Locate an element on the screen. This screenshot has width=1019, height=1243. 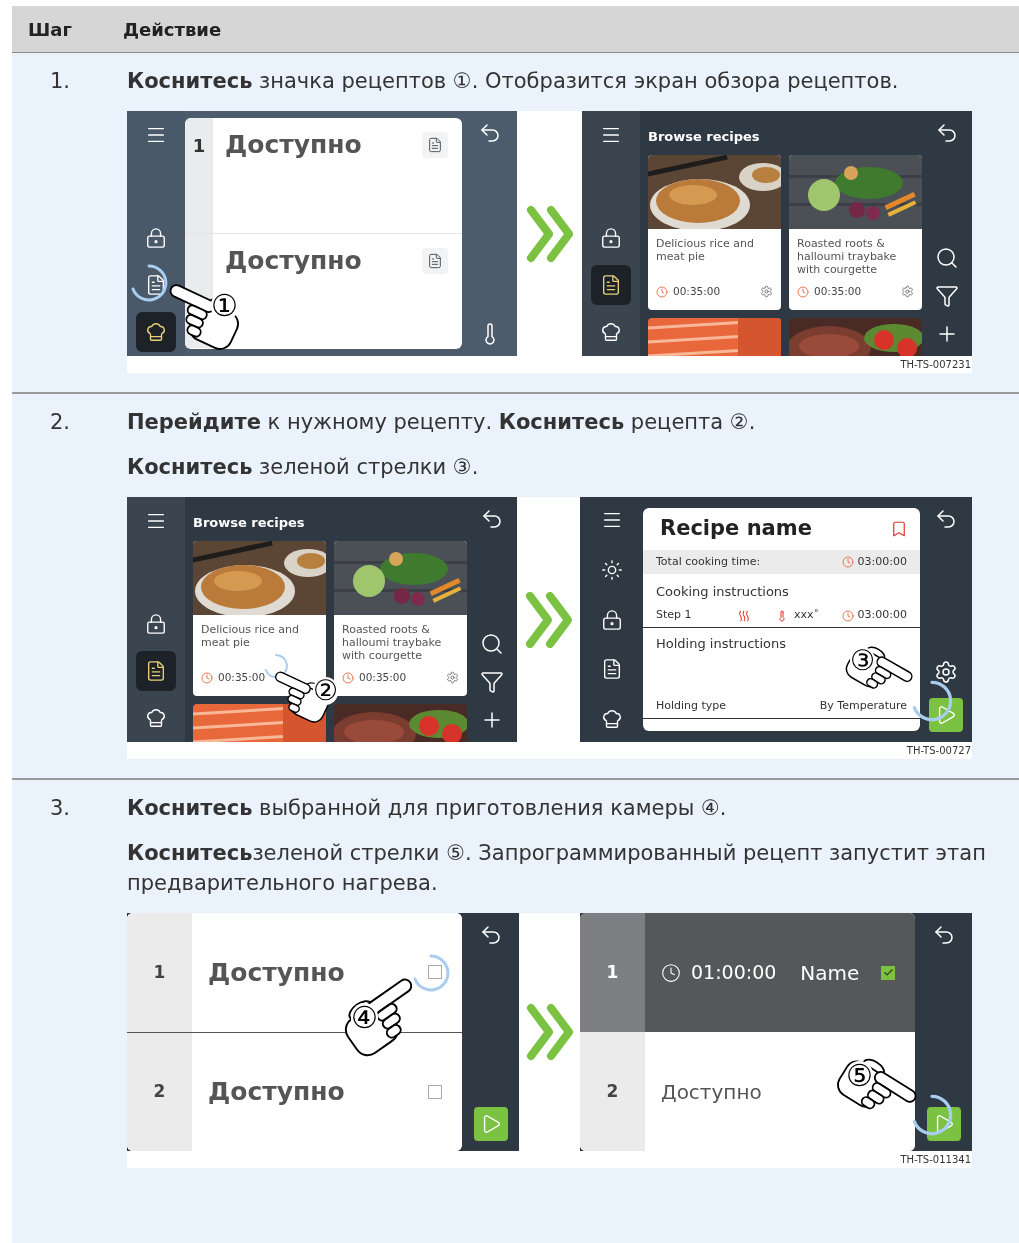
chamber-time: 01:00:00 is located at coordinates (734, 973).